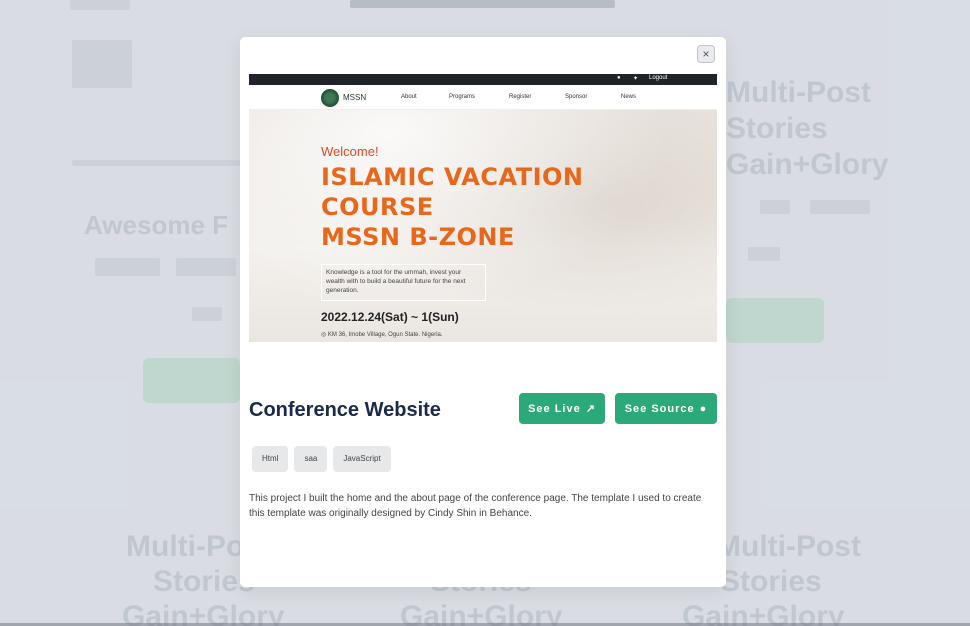  Describe the element at coordinates (311, 459) in the screenshot. I see `tag-saa: saa` at that location.